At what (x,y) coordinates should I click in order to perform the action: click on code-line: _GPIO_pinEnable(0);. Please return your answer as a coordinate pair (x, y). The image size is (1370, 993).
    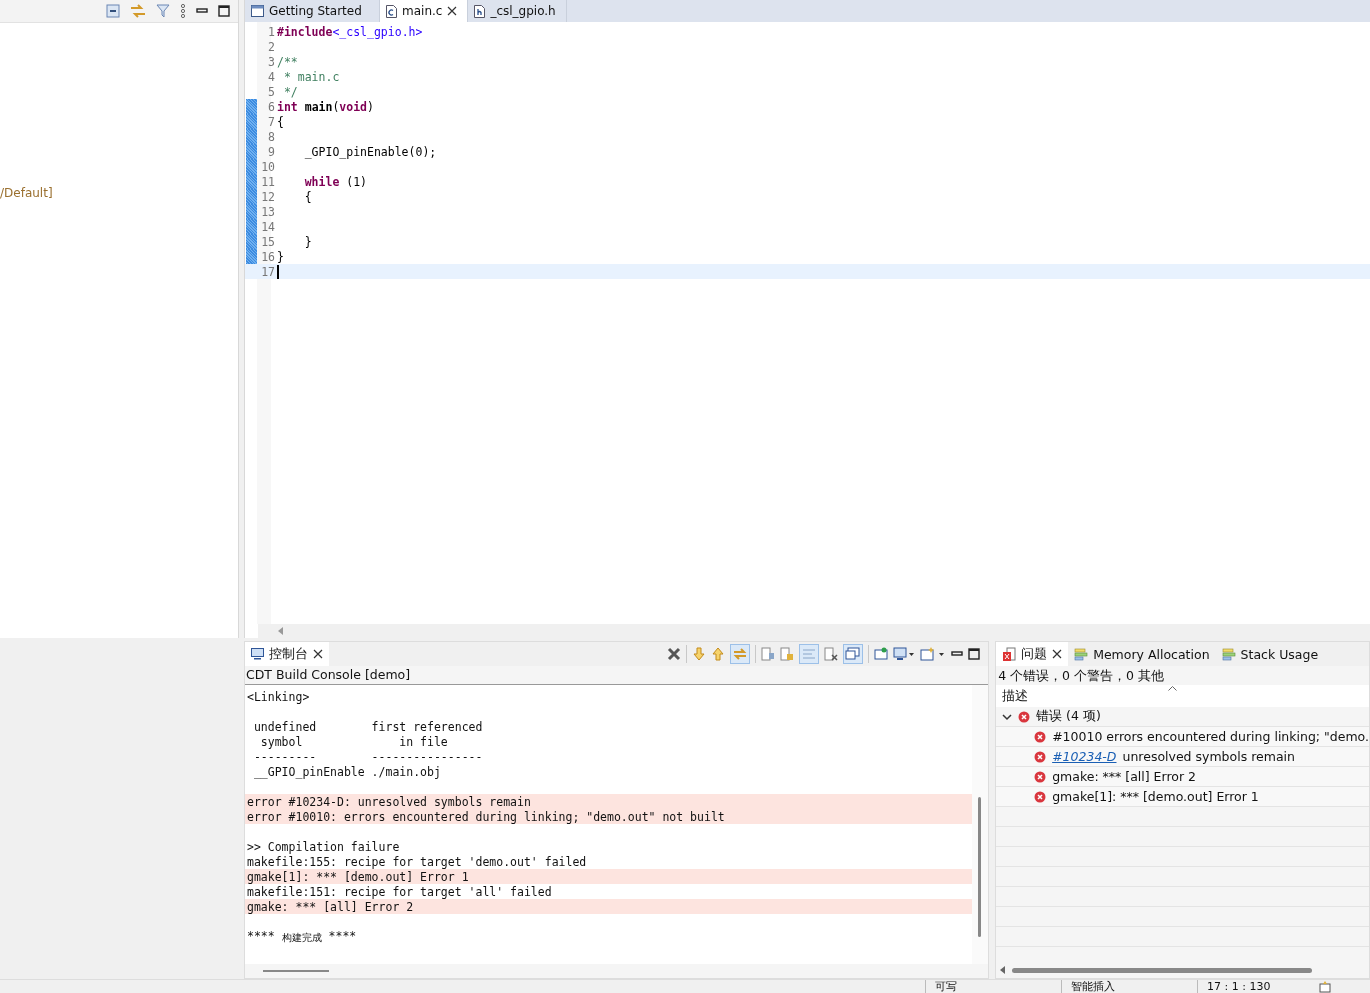
    Looking at the image, I should click on (370, 151).